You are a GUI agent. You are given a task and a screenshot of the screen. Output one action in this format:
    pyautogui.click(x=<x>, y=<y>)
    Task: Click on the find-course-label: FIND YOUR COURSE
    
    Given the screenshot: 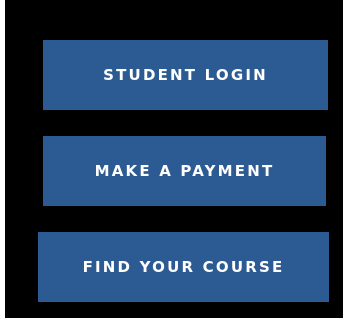 What is the action you would take?
    pyautogui.click(x=183, y=267)
    